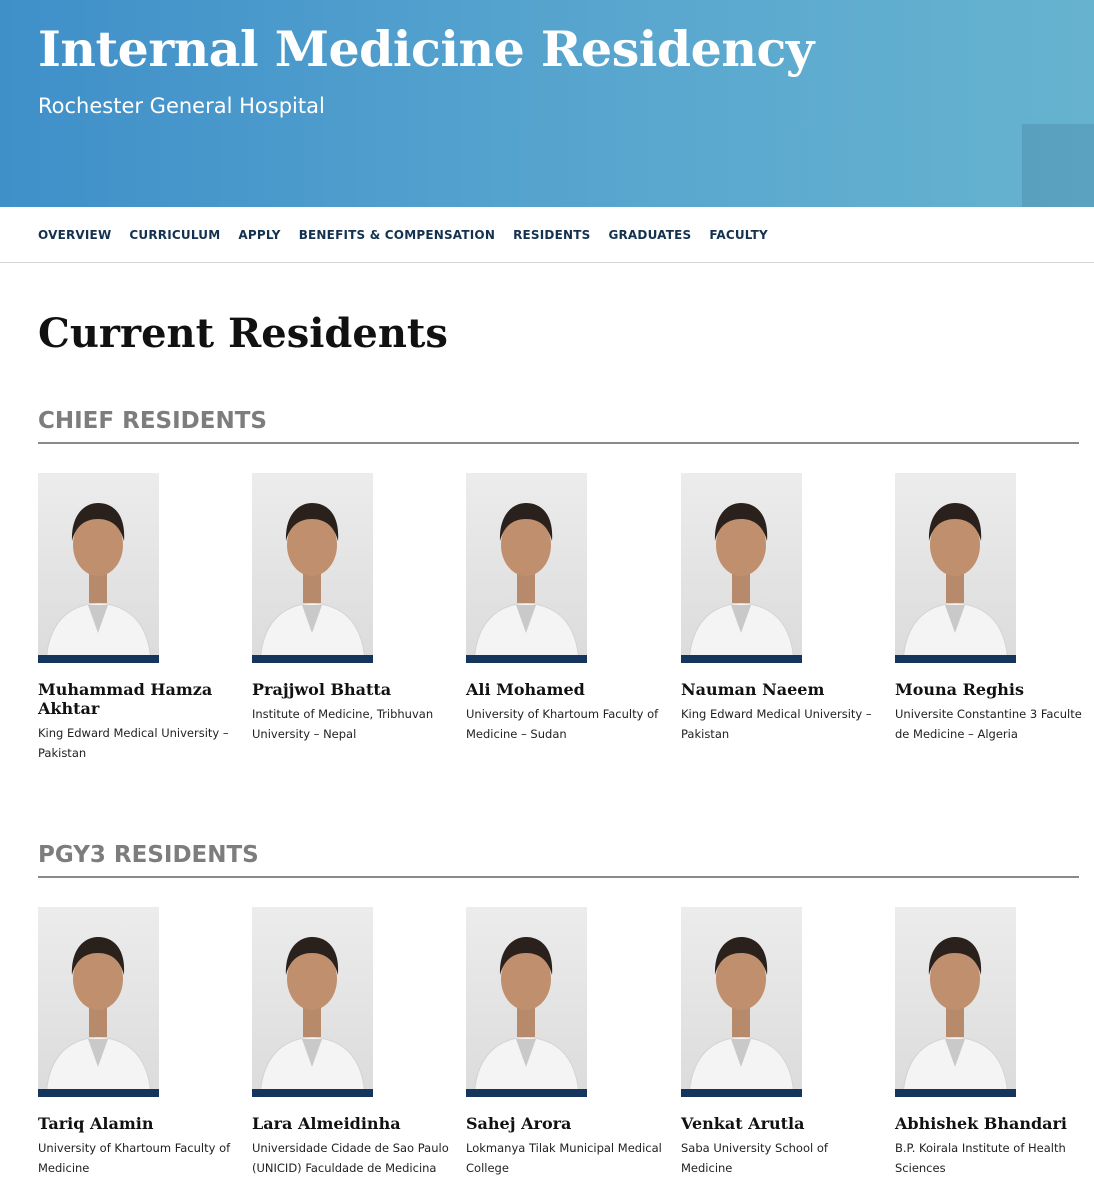  Describe the element at coordinates (551, 235) in the screenshot. I see `nav-item-residents: RESIDENTS` at that location.